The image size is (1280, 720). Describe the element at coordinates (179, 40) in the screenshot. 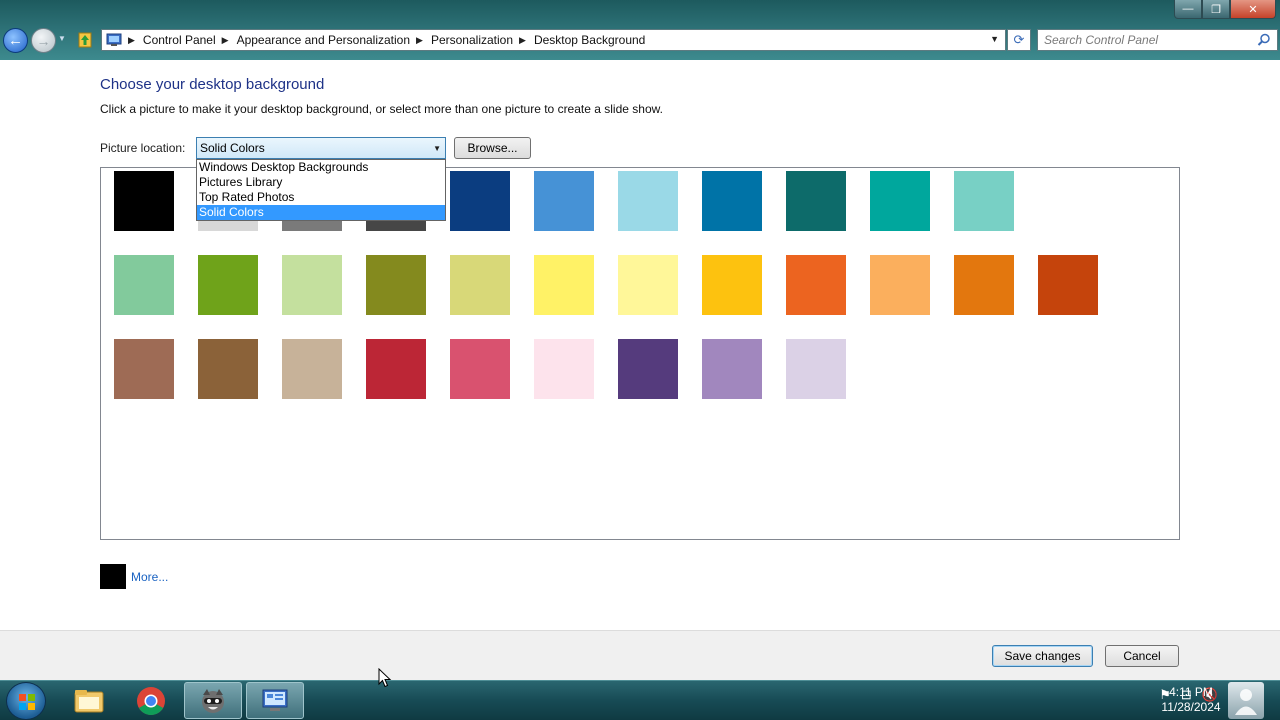

I see `breadcrumb-control-panel: Control Panel` at that location.